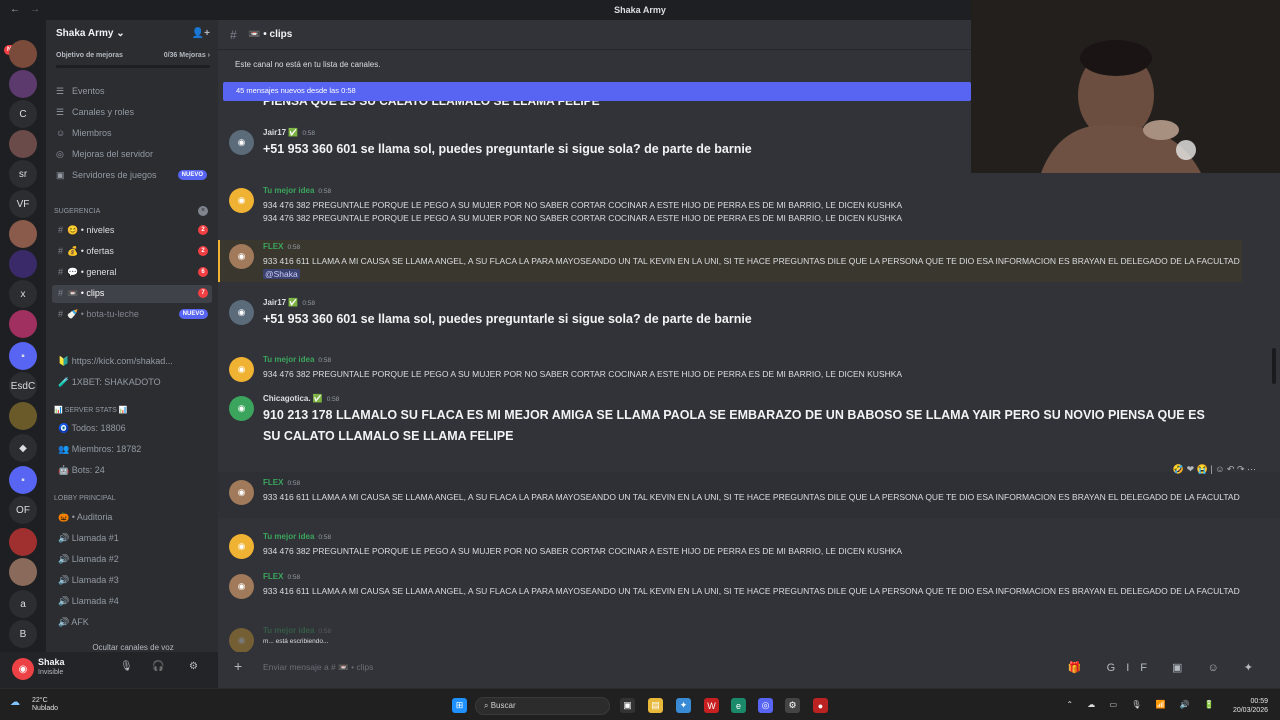 The image size is (1280, 720). Describe the element at coordinates (820, 705) in the screenshot. I see `app-record-icon: ●` at that location.